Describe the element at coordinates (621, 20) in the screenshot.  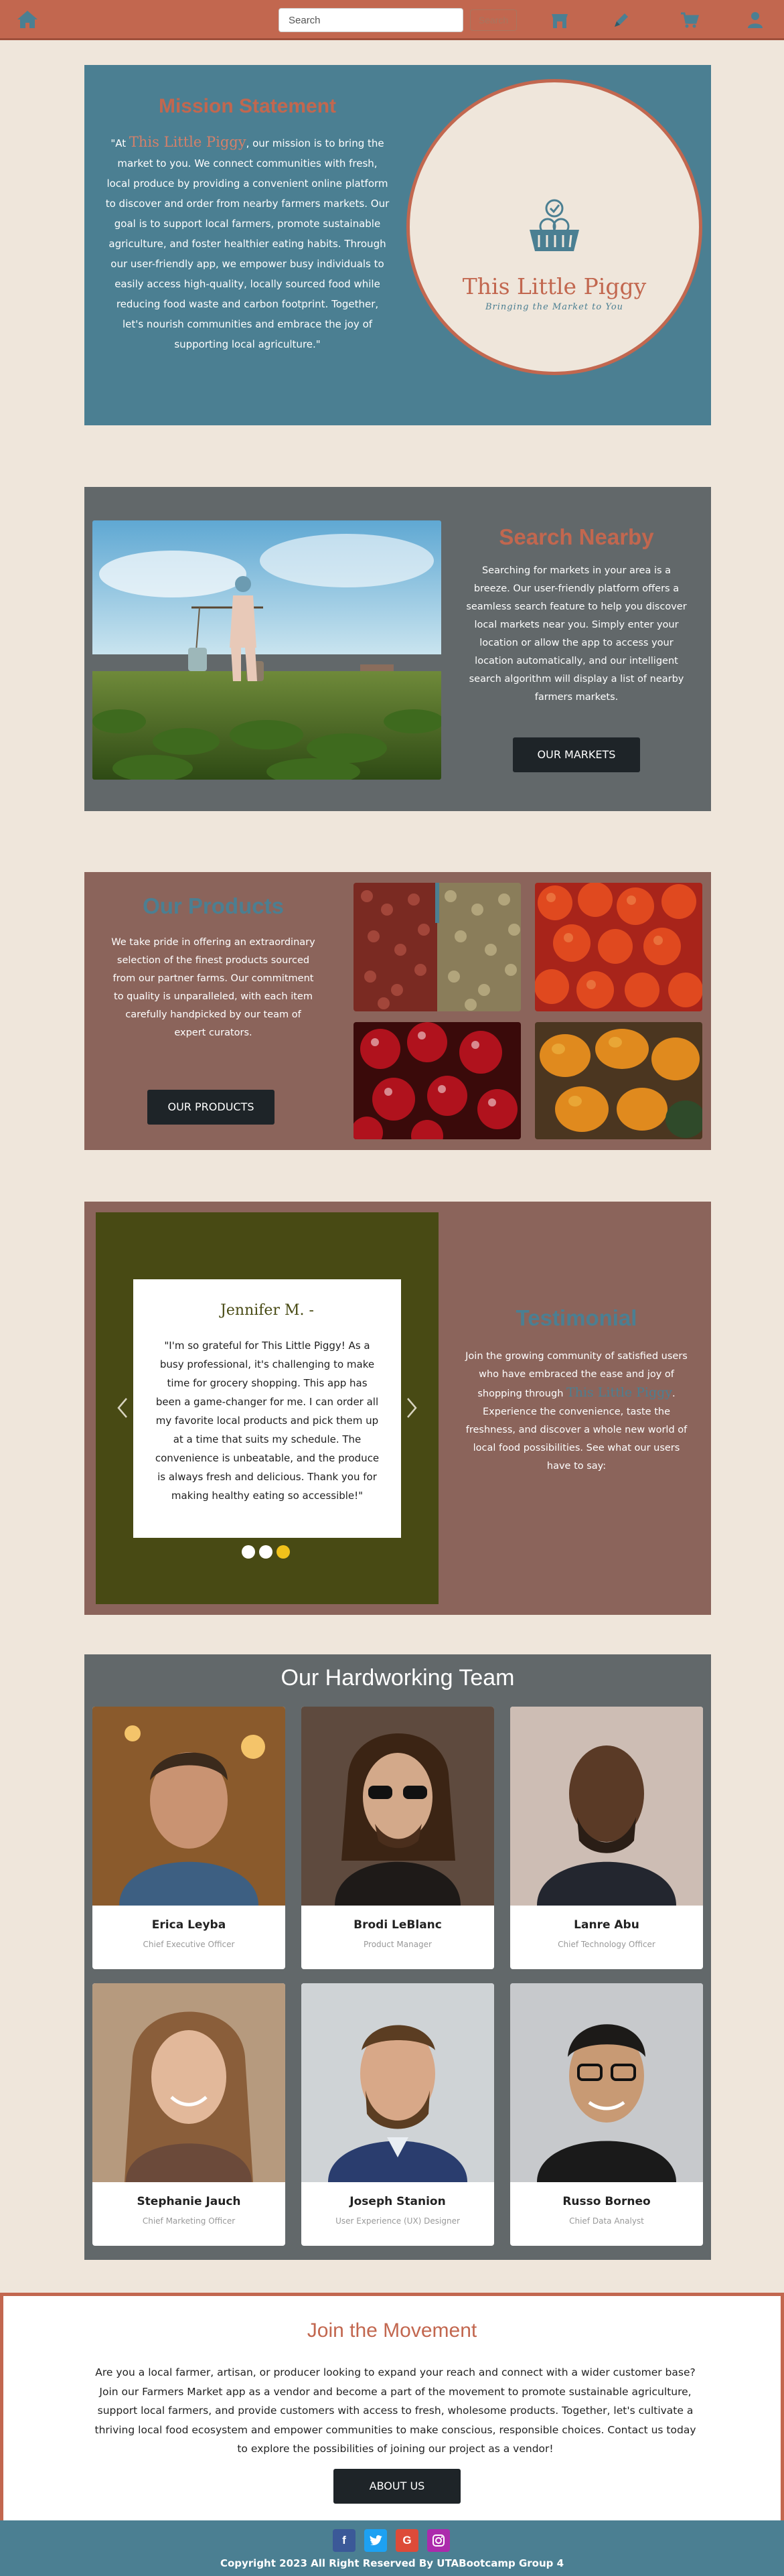
I see `vendor-icon` at that location.